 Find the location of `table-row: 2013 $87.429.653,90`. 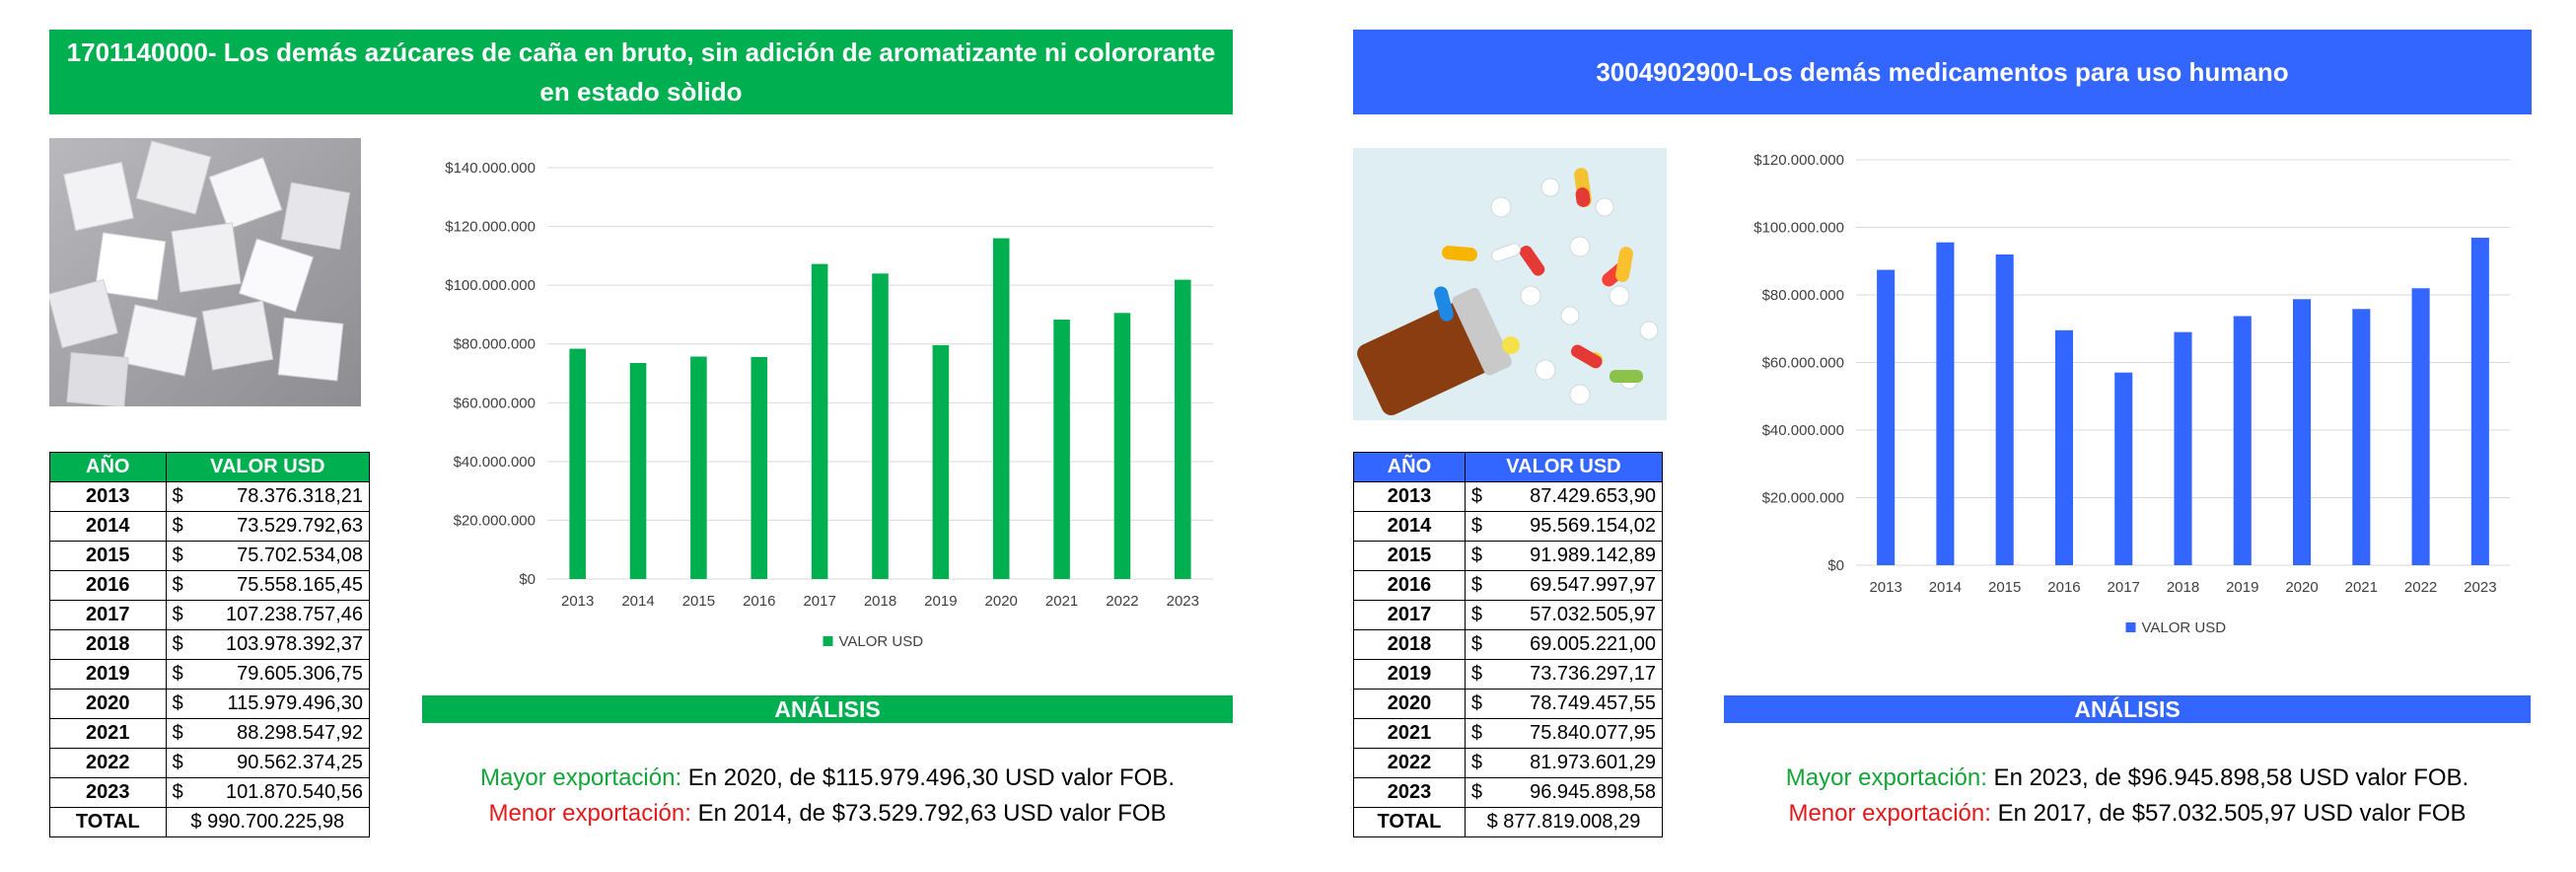

table-row: 2013 $87.429.653,90 is located at coordinates (1509, 496).